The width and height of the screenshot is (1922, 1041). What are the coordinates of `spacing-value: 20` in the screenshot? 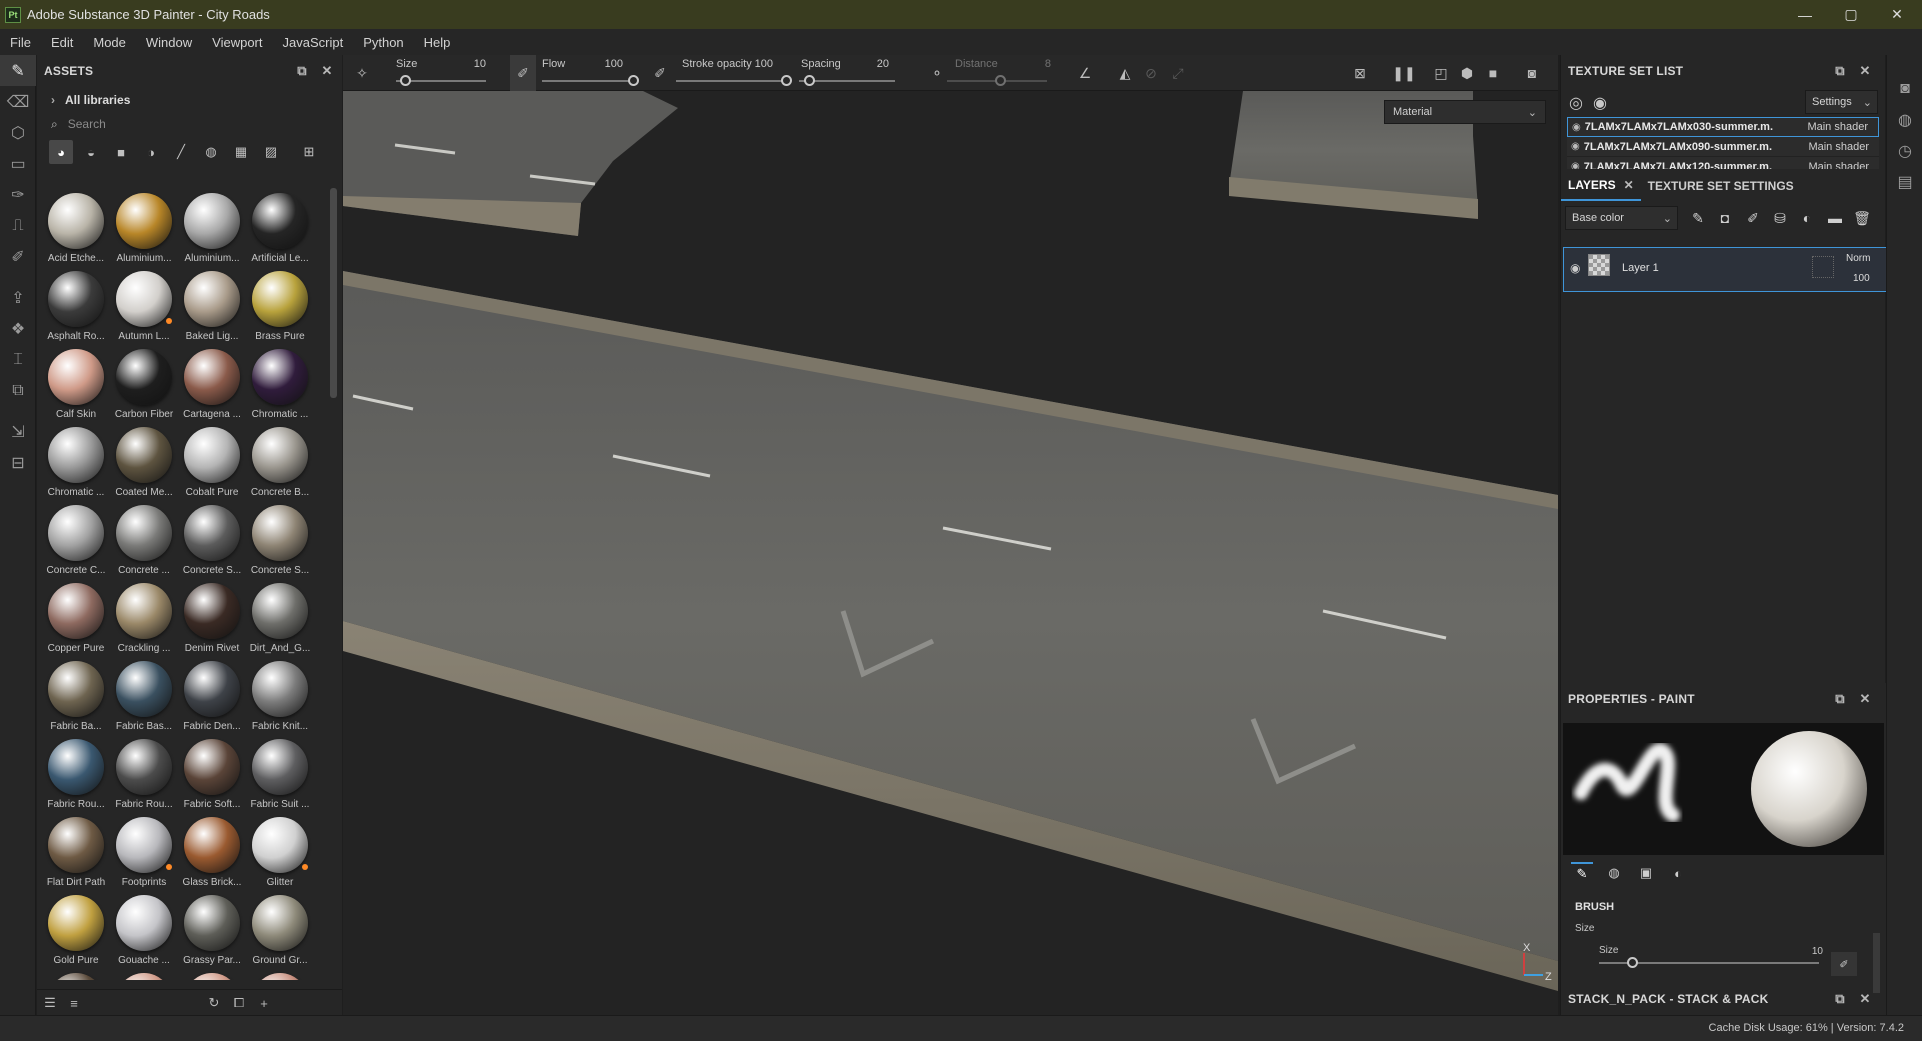 It's located at (869, 64).